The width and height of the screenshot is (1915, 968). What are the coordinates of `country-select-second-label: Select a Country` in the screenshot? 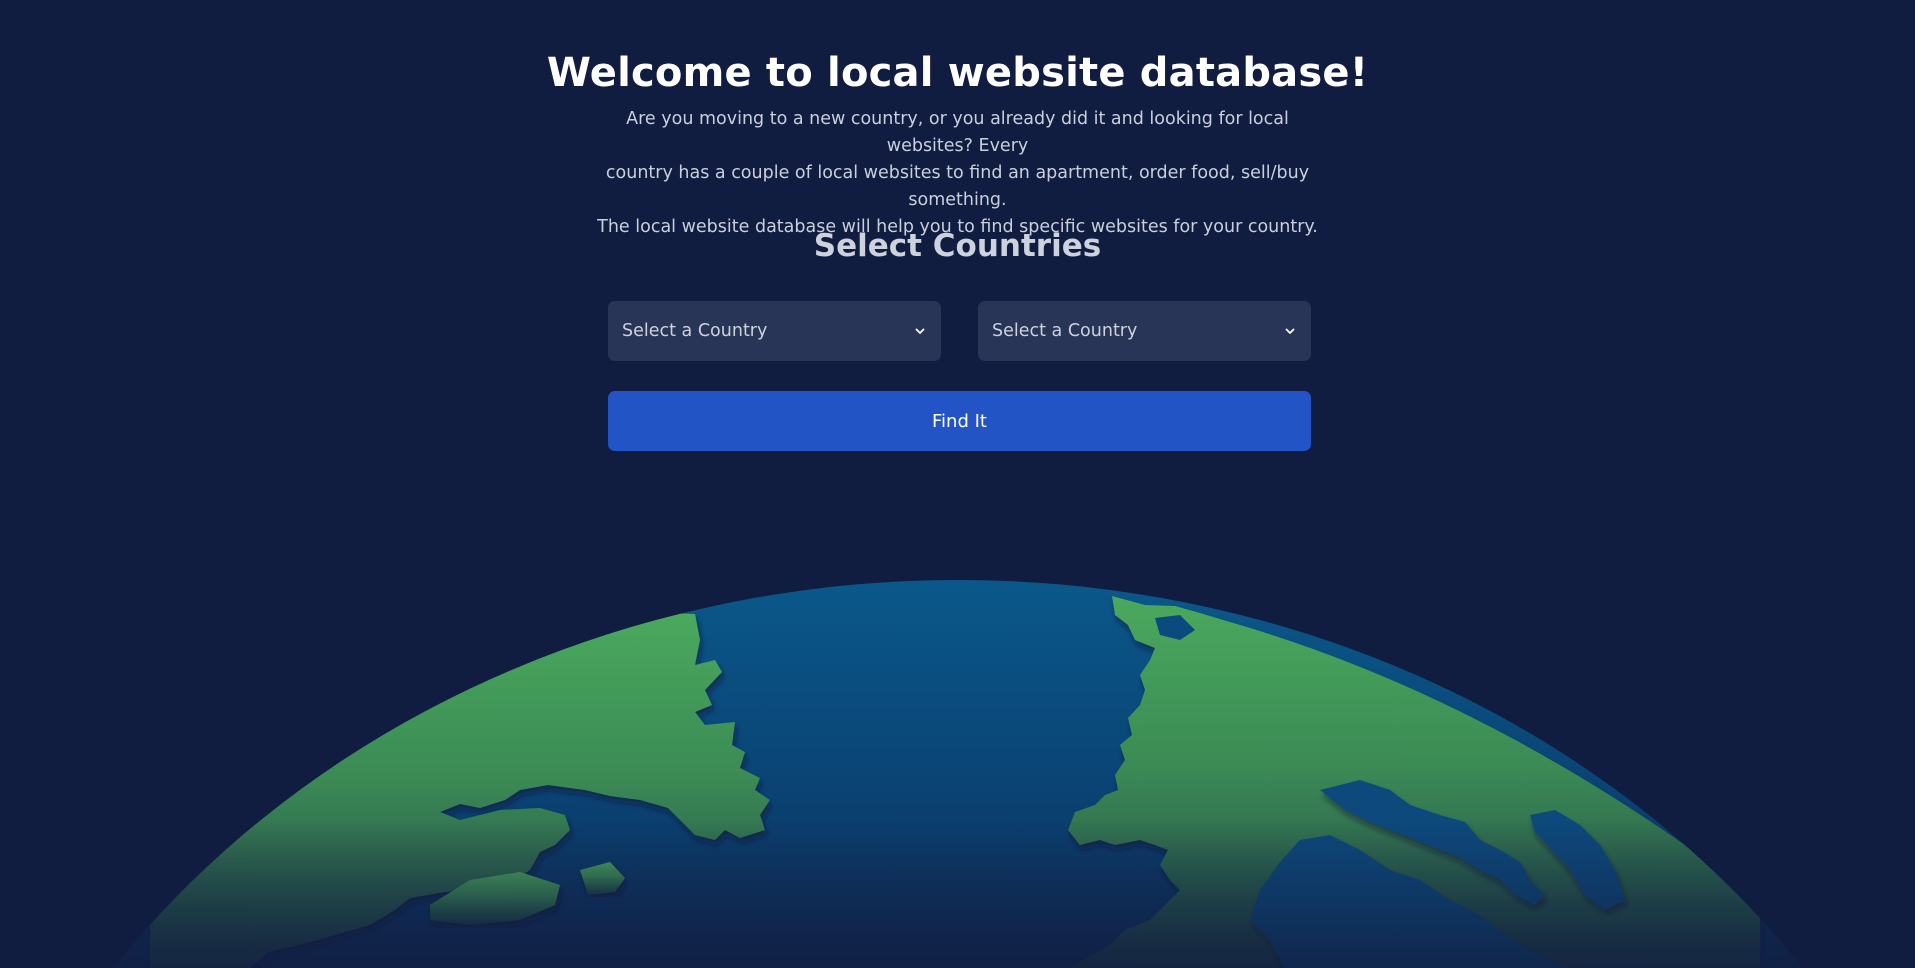 It's located at (1065, 331).